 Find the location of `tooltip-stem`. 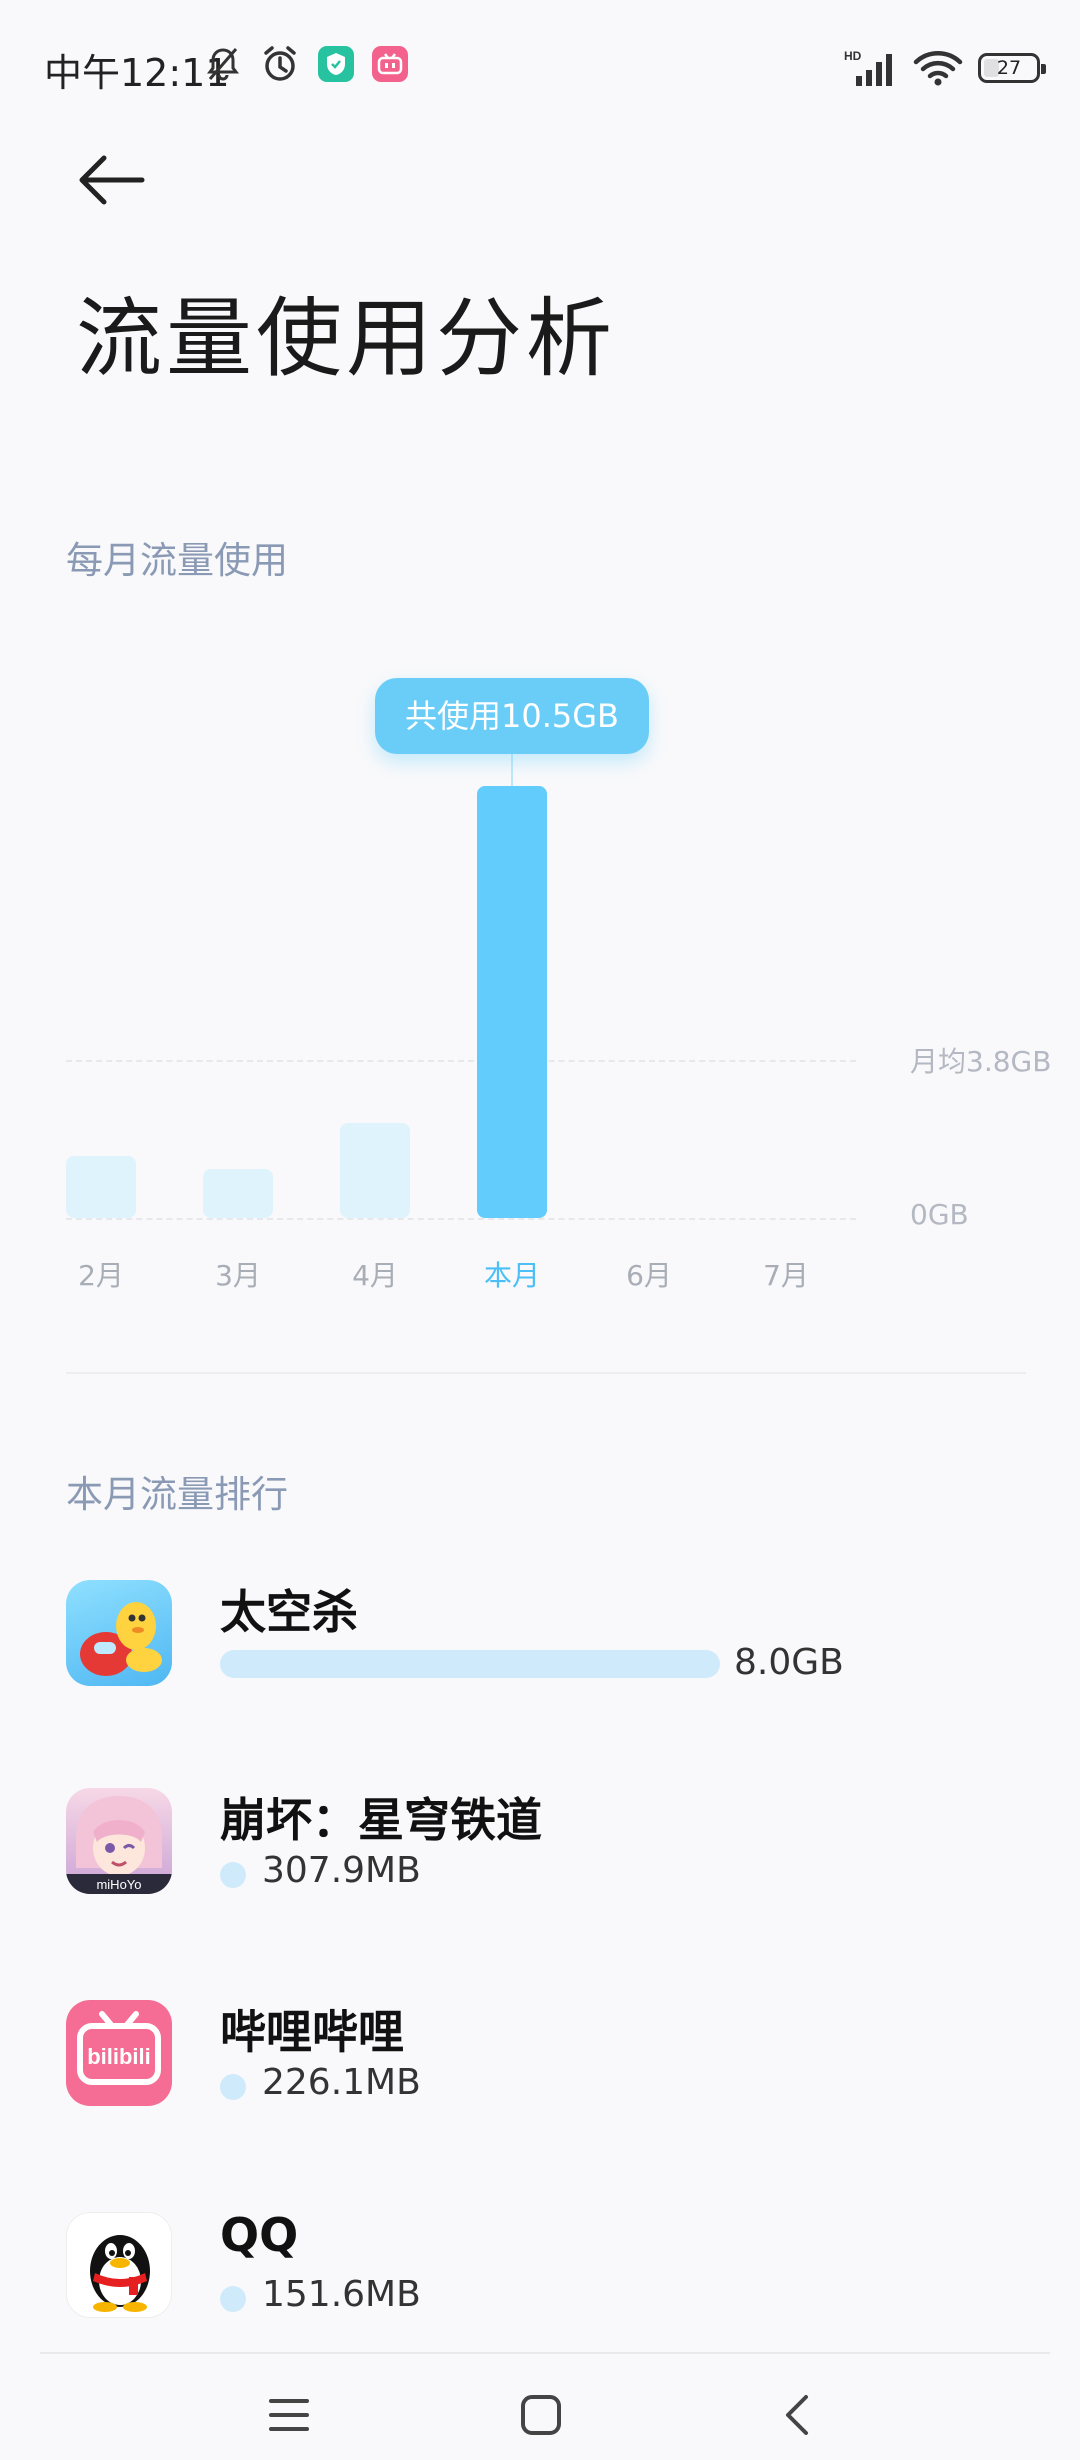

tooltip-stem is located at coordinates (512, 770).